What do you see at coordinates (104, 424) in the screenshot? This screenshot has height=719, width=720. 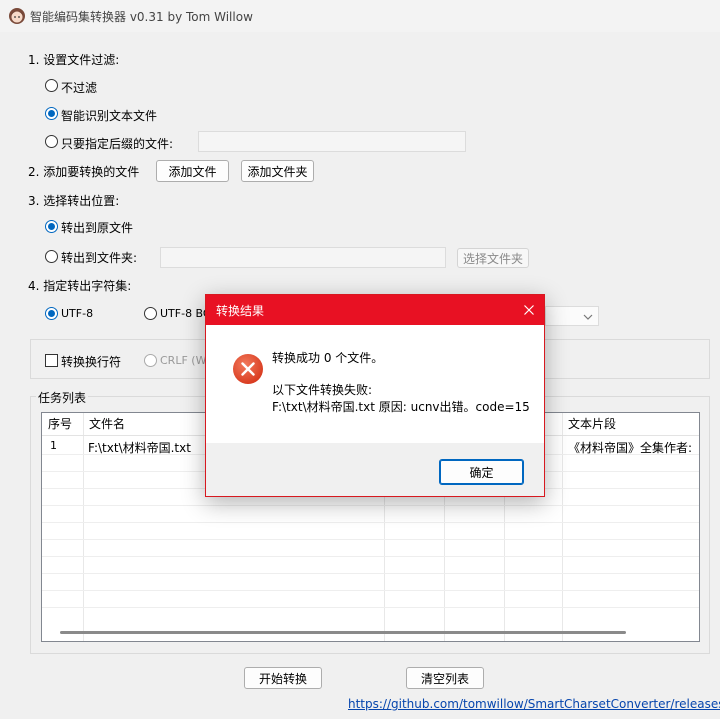 I see `column-header-filename: 文件名` at bounding box center [104, 424].